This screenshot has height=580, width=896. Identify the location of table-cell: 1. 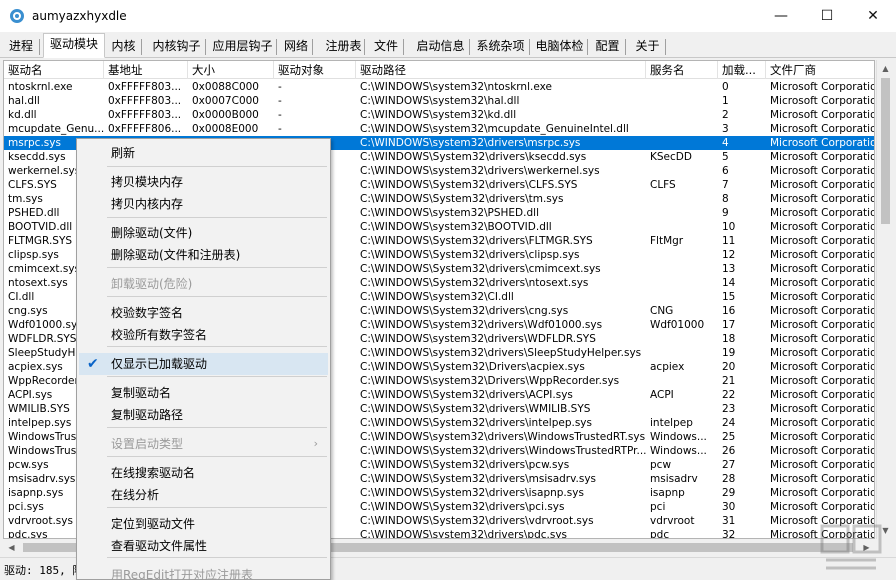
(725, 101).